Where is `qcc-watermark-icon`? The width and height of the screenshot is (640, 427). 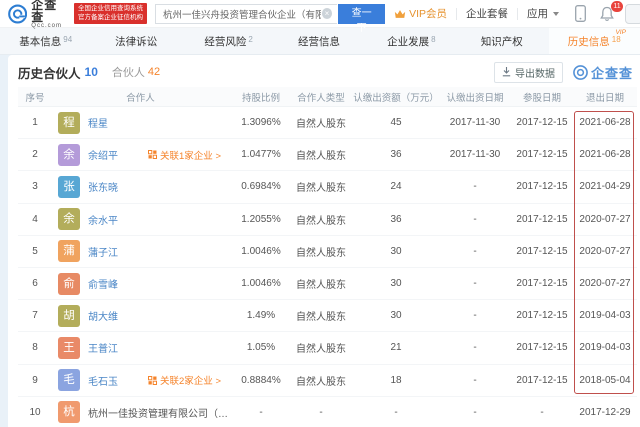 qcc-watermark-icon is located at coordinates (580, 72).